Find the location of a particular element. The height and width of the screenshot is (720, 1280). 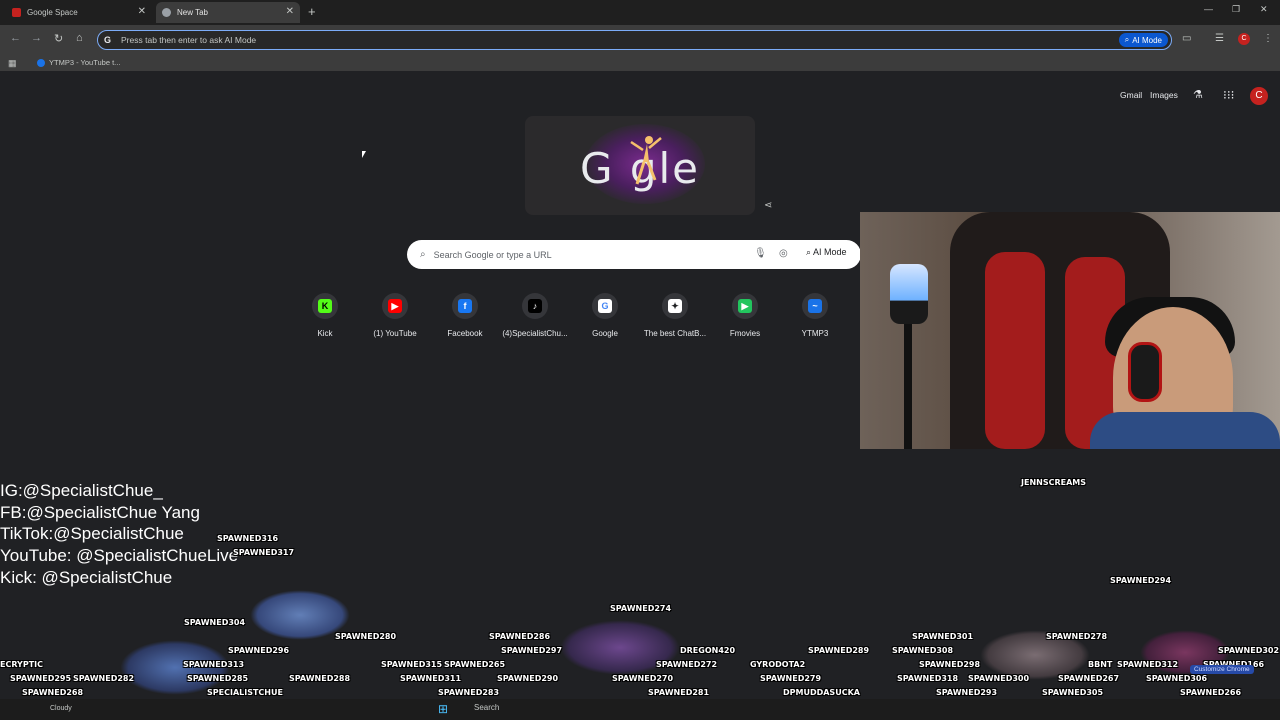

shortcut-favicon-icon: ~ is located at coordinates (815, 306).